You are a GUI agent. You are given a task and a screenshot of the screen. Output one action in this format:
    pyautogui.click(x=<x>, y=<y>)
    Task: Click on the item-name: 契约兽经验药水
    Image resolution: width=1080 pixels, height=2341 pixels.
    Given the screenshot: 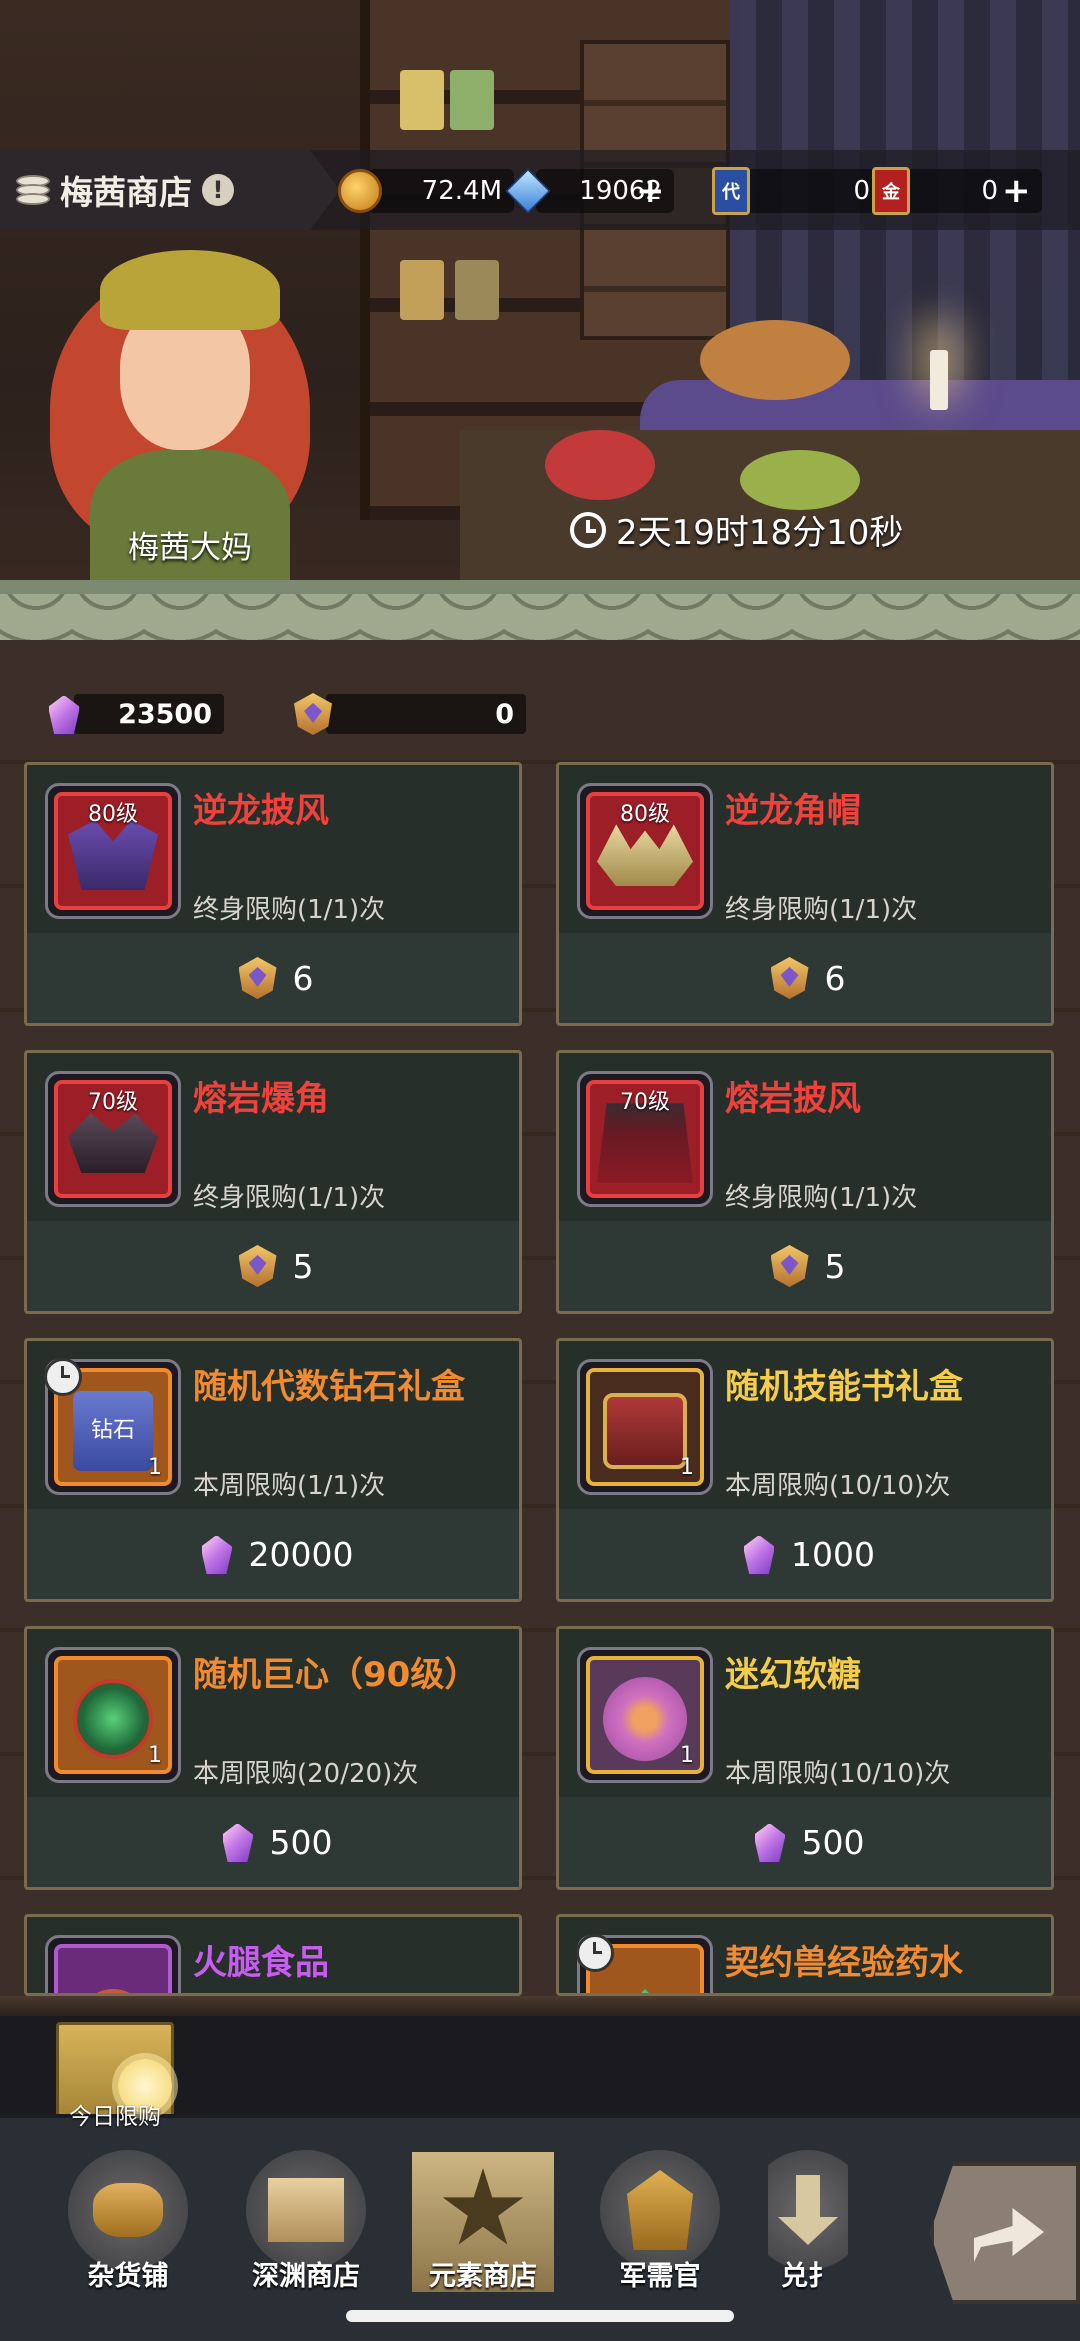 What is the action you would take?
    pyautogui.click(x=844, y=1963)
    